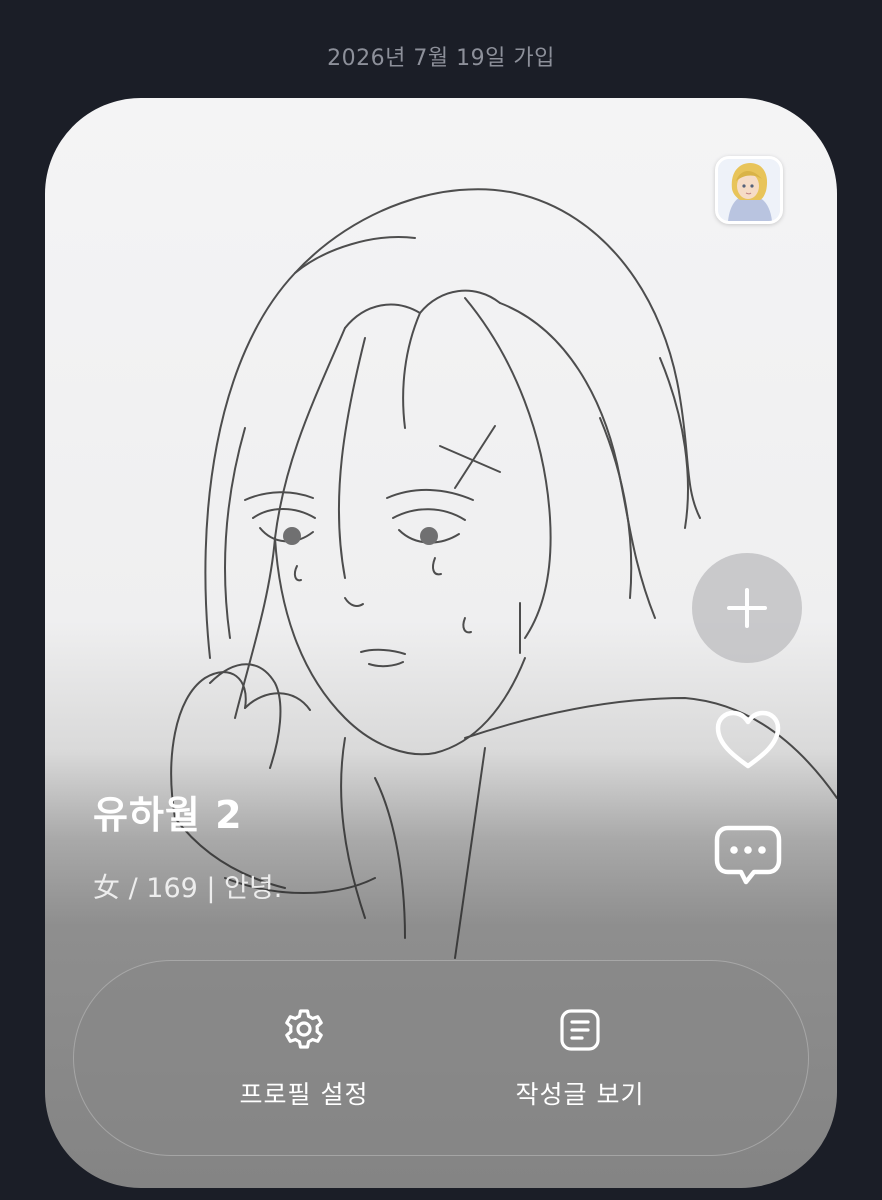 This screenshot has height=1200, width=882. What do you see at coordinates (304, 1029) in the screenshot?
I see `gear-icon` at bounding box center [304, 1029].